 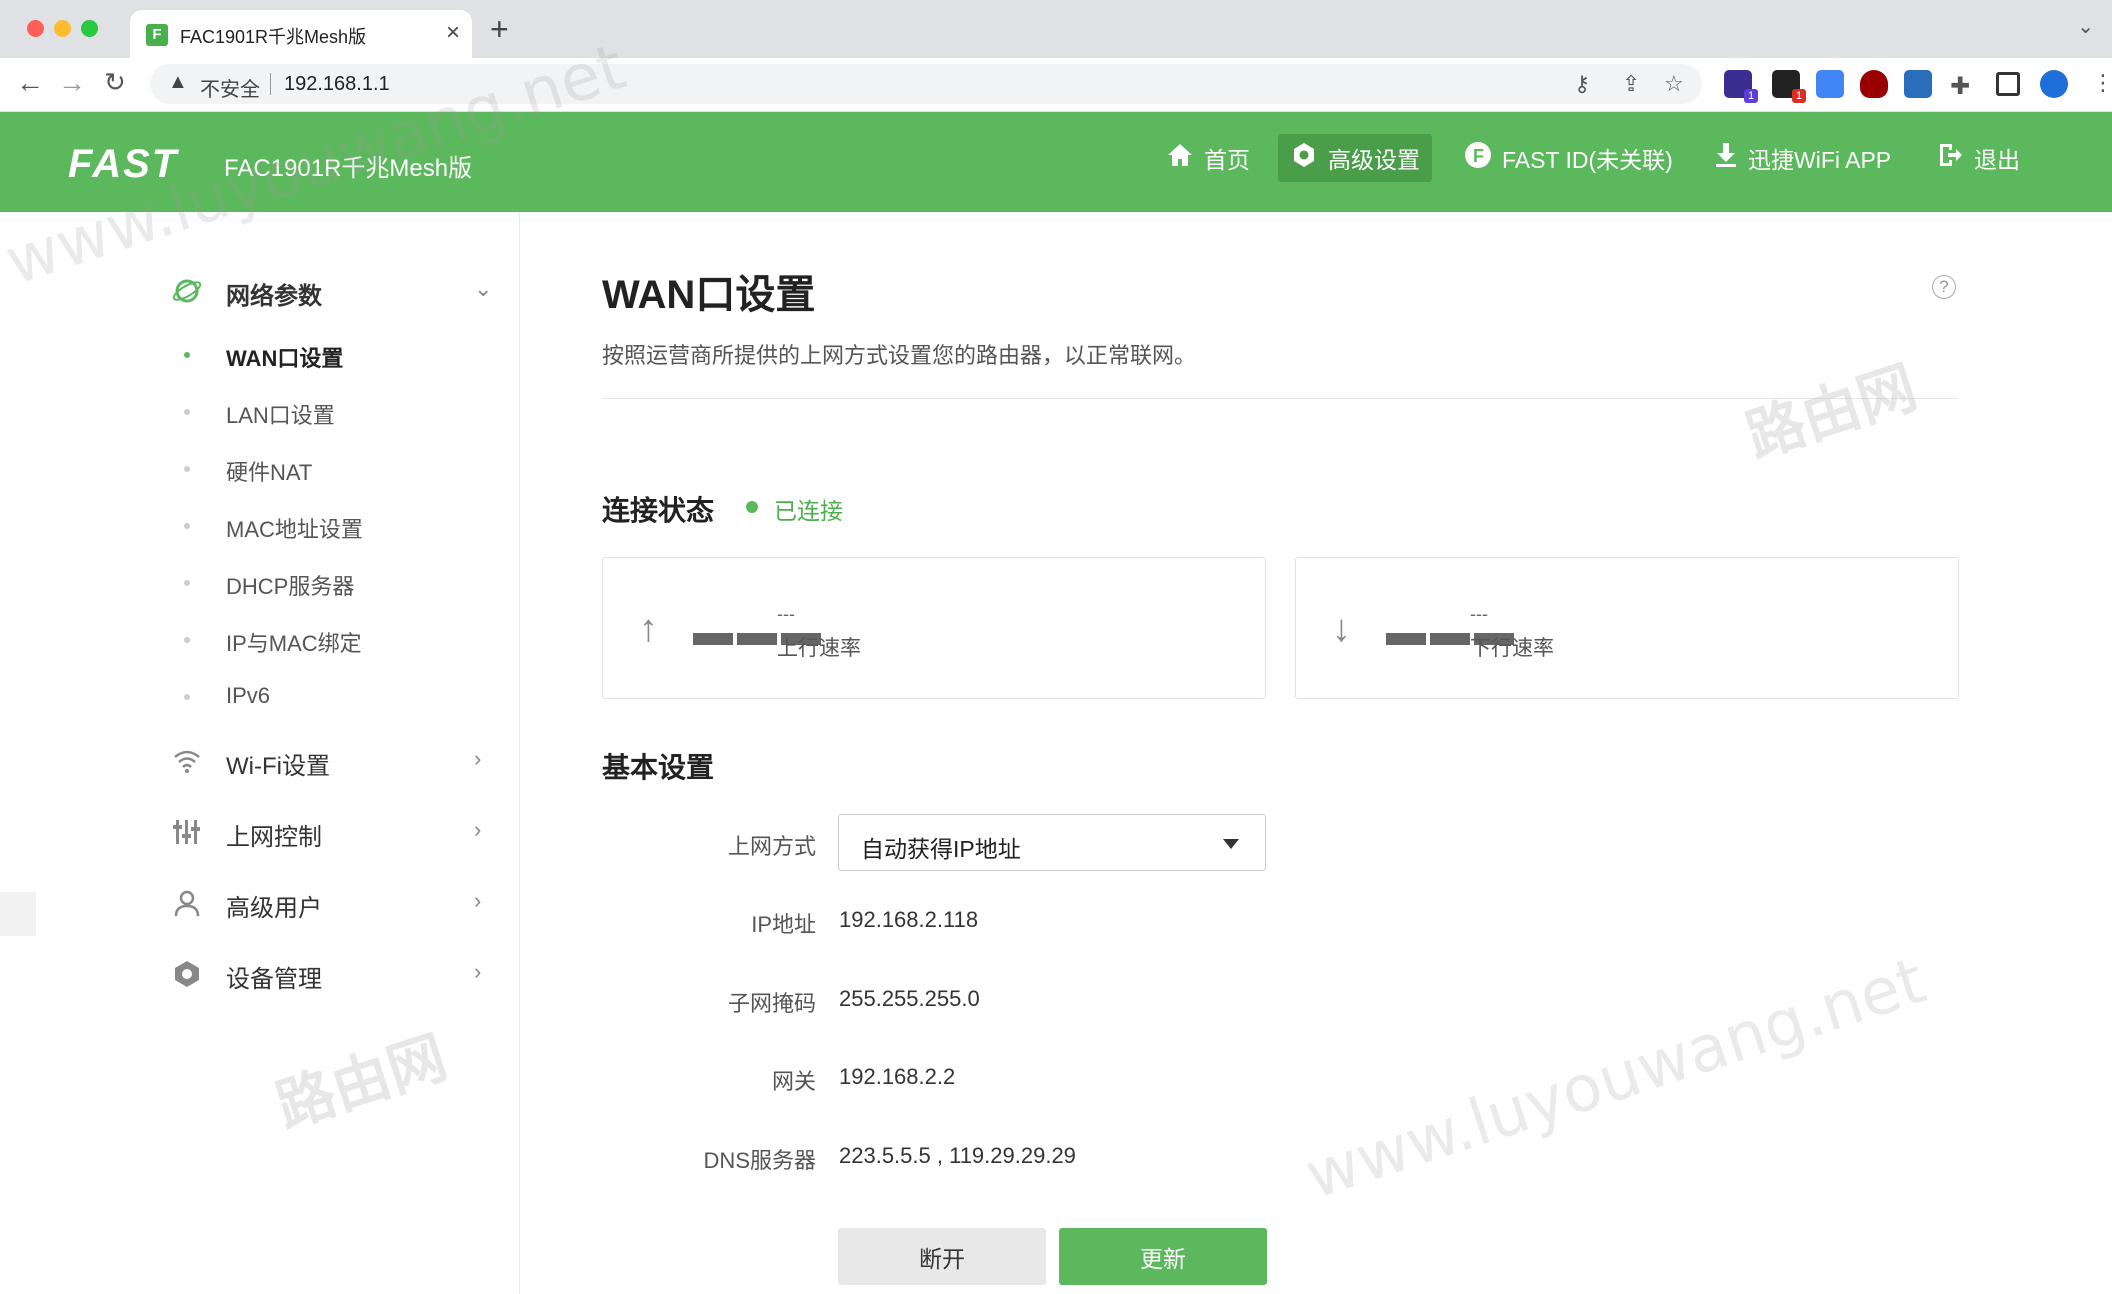 I want to click on profile-avatar-icon, so click(x=2054, y=84).